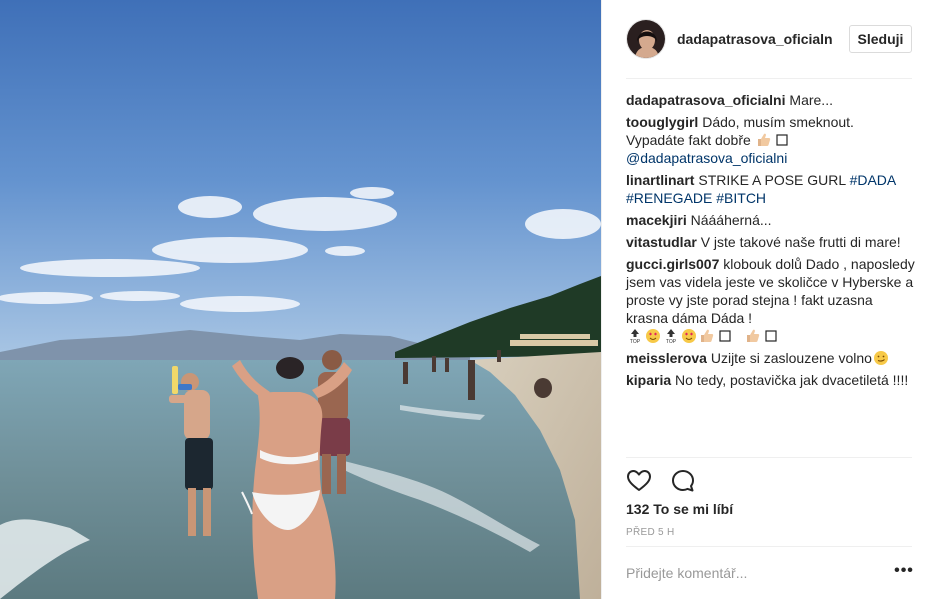 This screenshot has height=599, width=933. I want to click on hashtag-link: #BITCH, so click(741, 198).